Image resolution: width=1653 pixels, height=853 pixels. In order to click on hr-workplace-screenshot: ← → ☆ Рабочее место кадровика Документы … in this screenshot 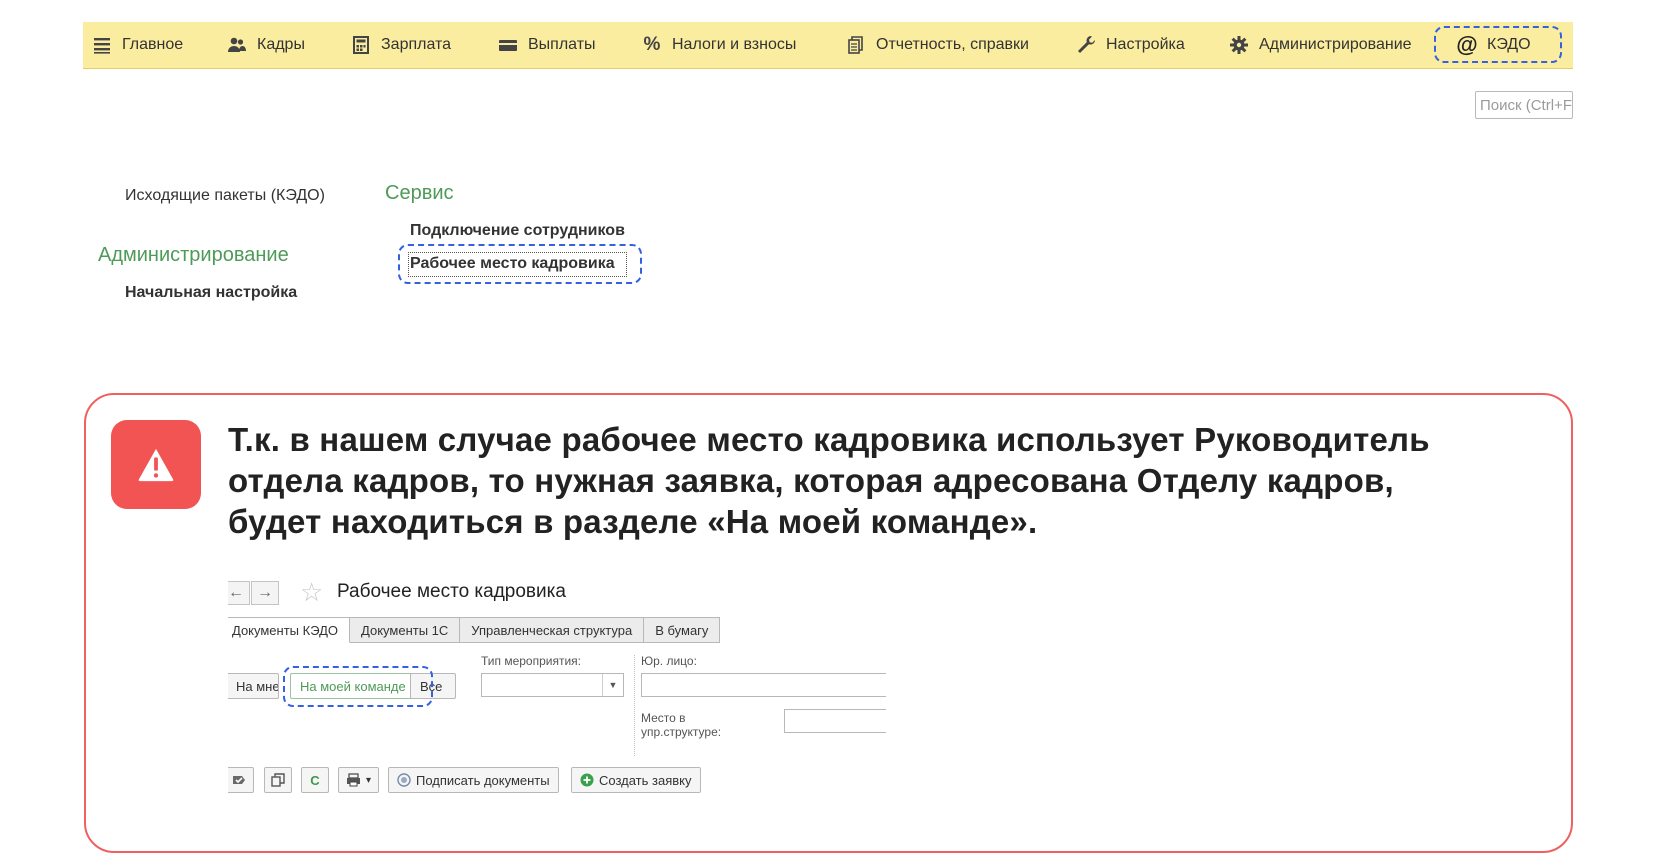, I will do `click(557, 690)`.